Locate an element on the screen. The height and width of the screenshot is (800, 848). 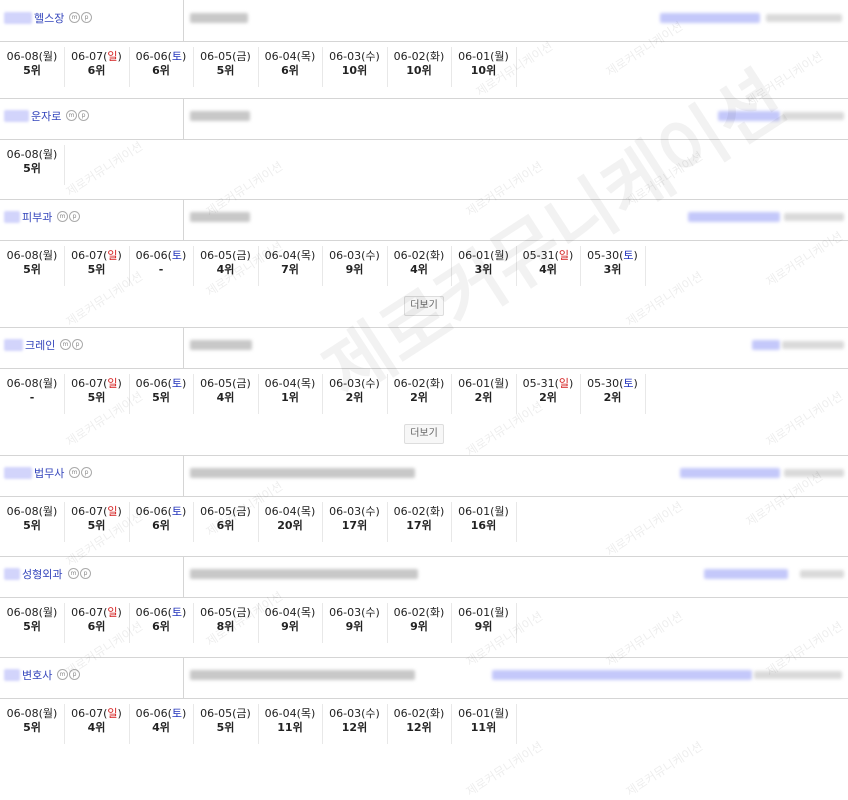
rank-weekday: 수 is located at coordinates (370, 383).